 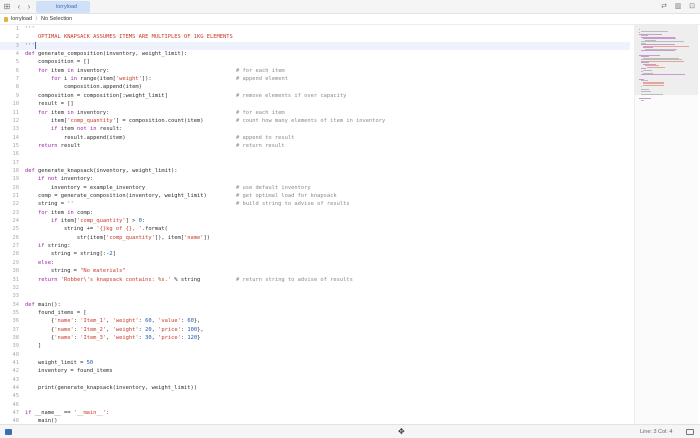 What do you see at coordinates (59, 179) in the screenshot?
I see `code-line: if not inventory:` at bounding box center [59, 179].